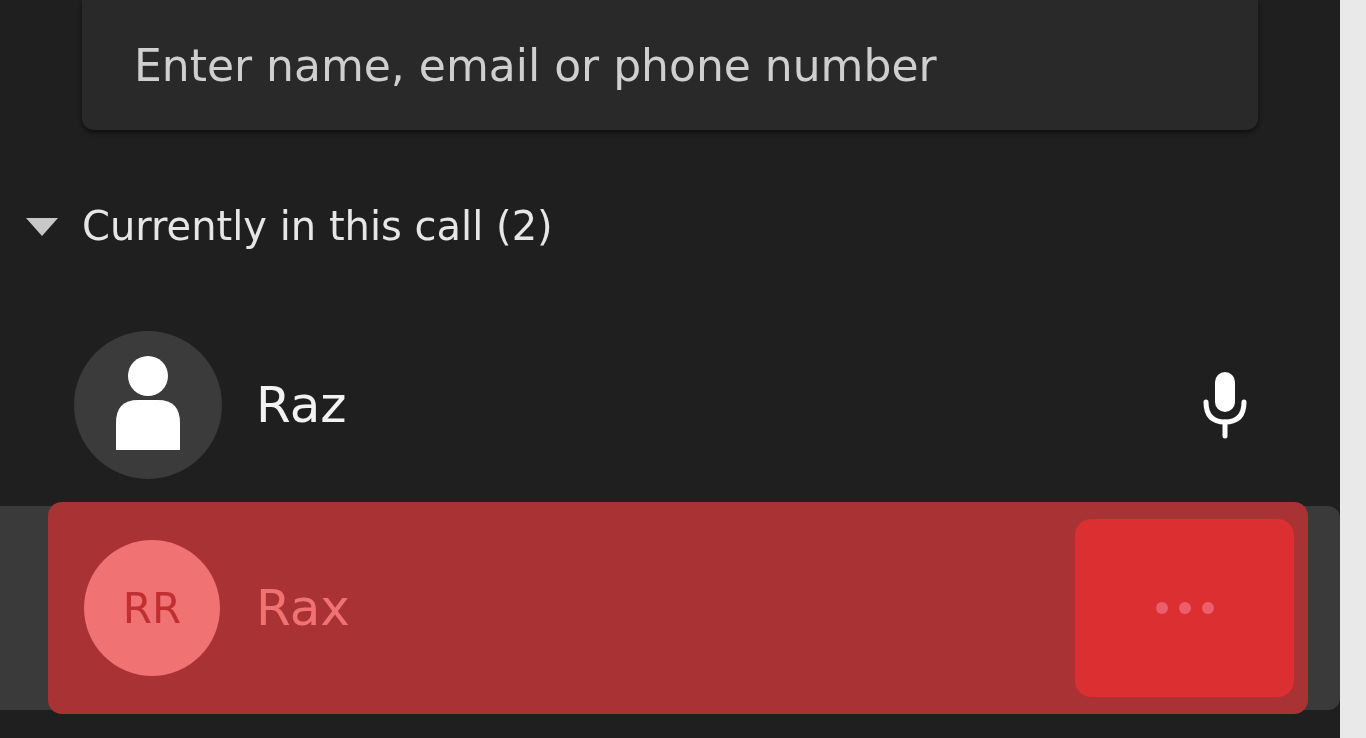  I want to click on section-title: Currently in this call (2), so click(317, 226).